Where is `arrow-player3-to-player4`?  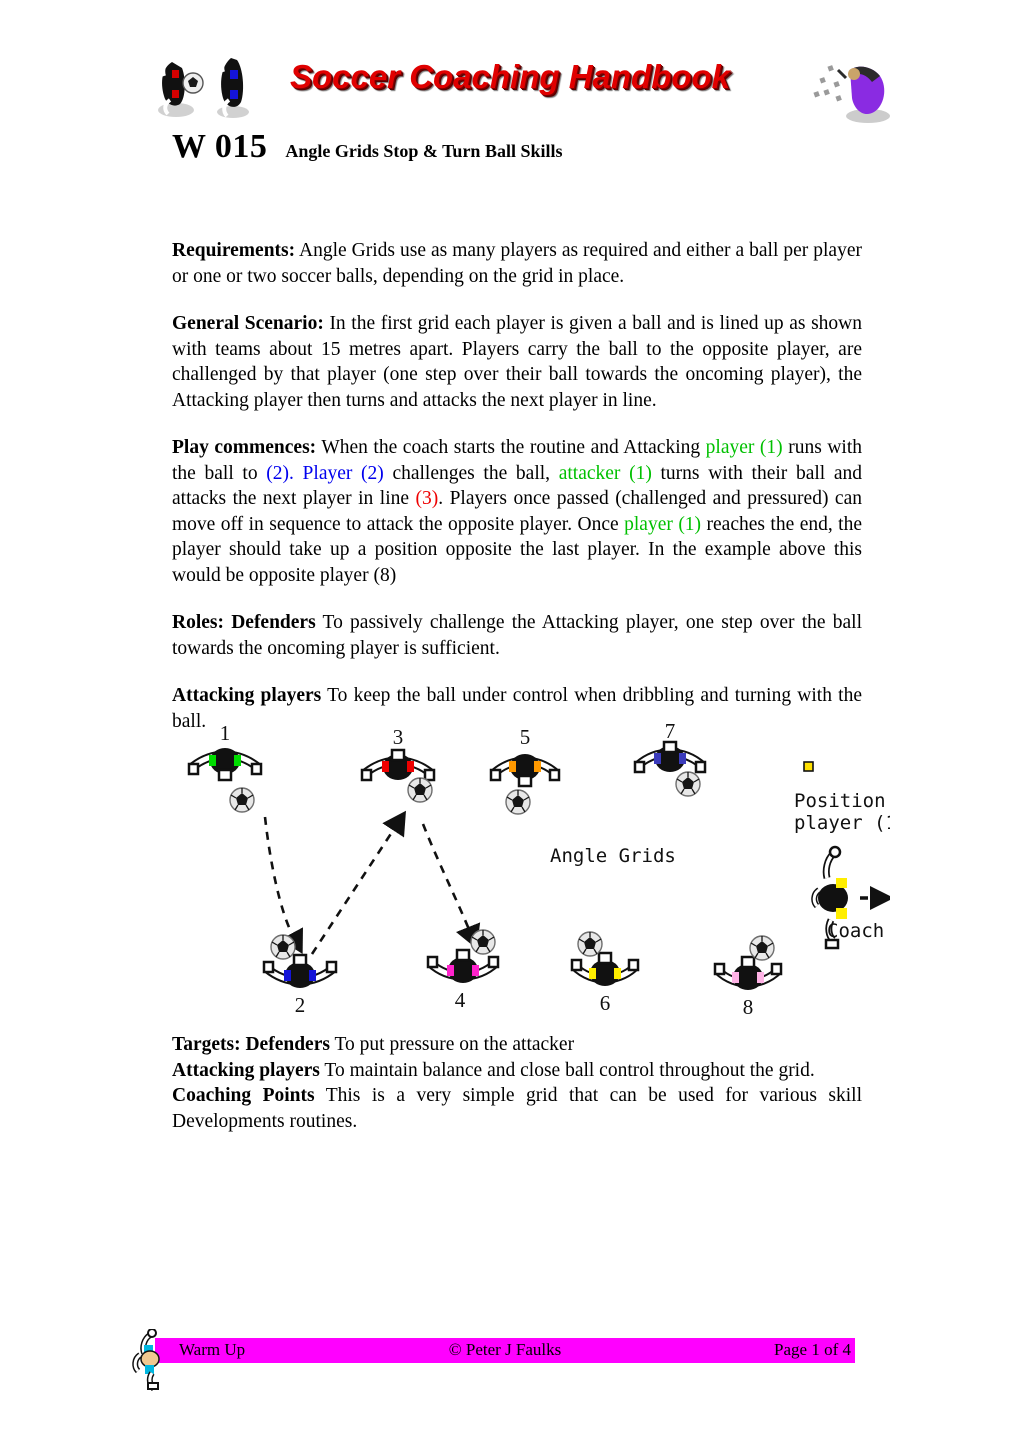 arrow-player3-to-player4 is located at coordinates (451, 886).